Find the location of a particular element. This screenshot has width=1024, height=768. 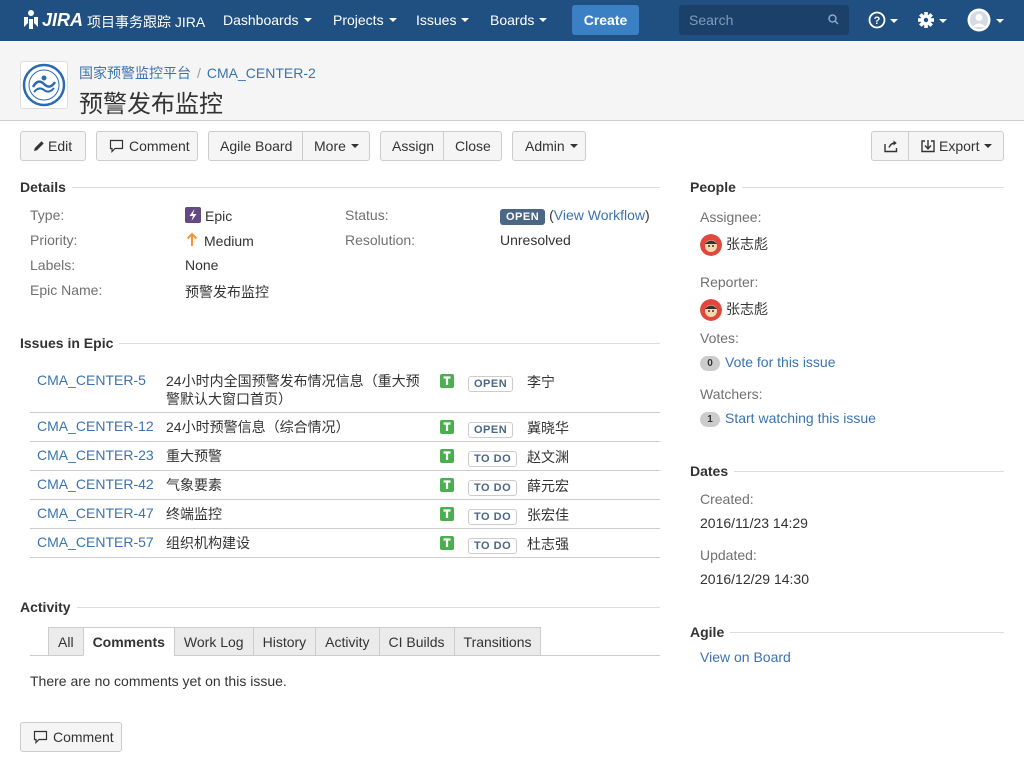

priority-value: Medium is located at coordinates (219, 240).